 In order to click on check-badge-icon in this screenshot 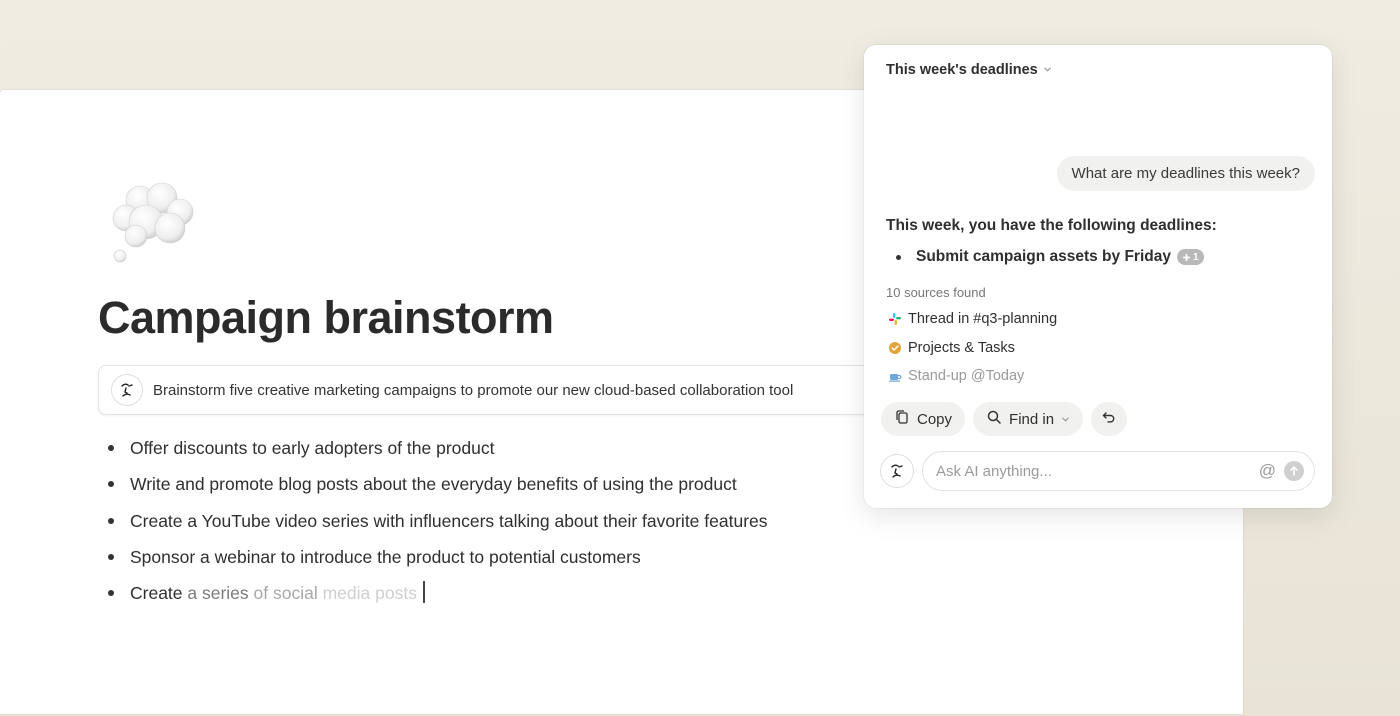, I will do `click(895, 348)`.